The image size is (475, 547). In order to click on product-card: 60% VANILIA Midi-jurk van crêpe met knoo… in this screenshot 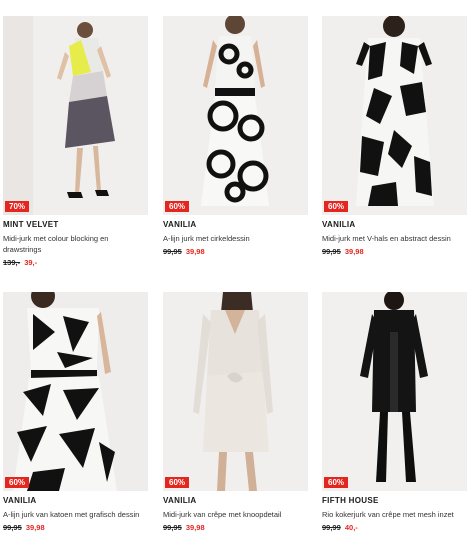, I will do `click(235, 412)`.